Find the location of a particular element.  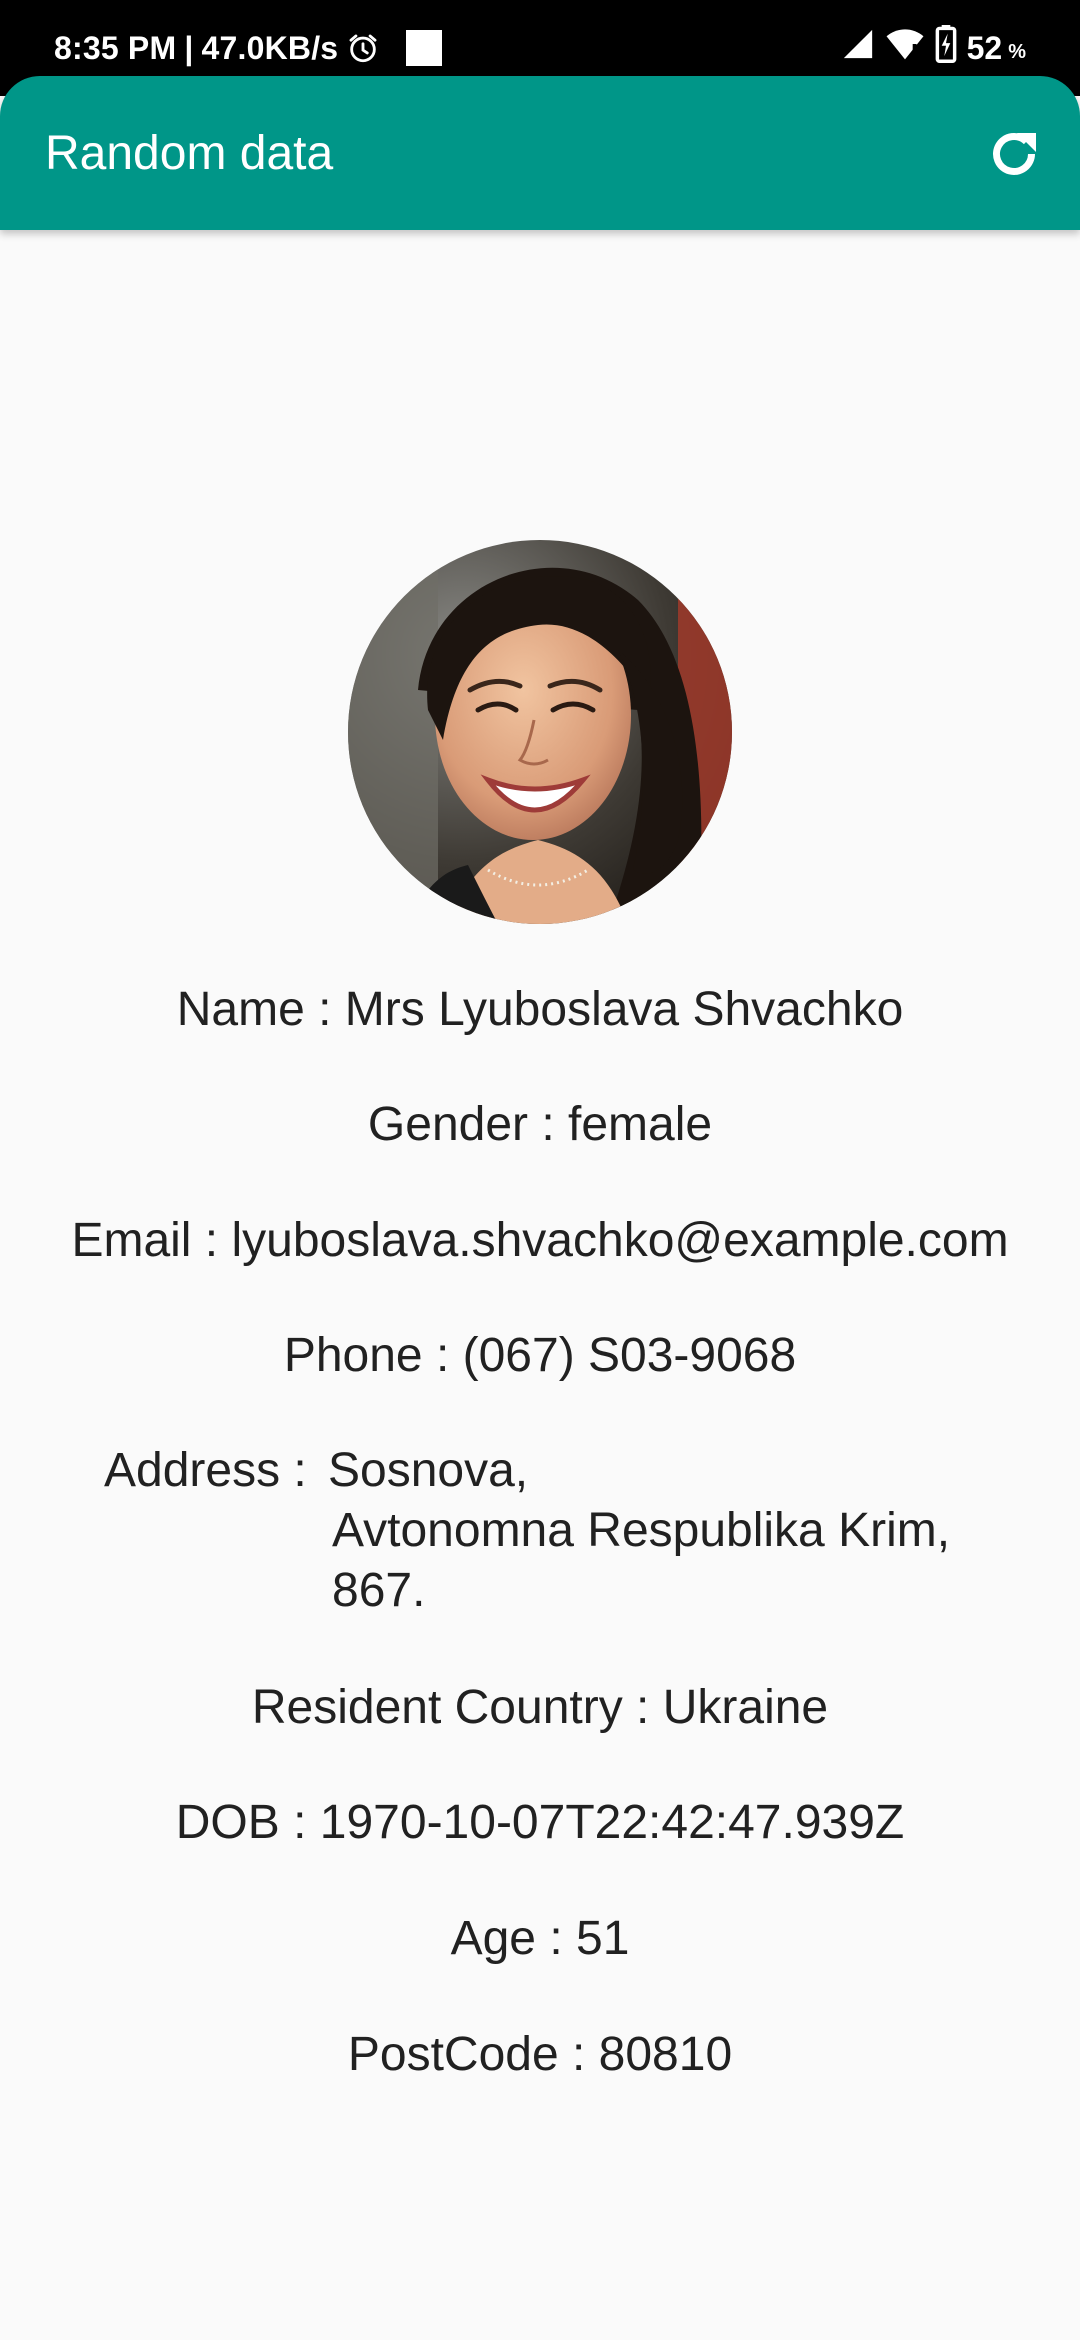

address-line-2: Avtonomna Respublika Krim, is located at coordinates (641, 1530).